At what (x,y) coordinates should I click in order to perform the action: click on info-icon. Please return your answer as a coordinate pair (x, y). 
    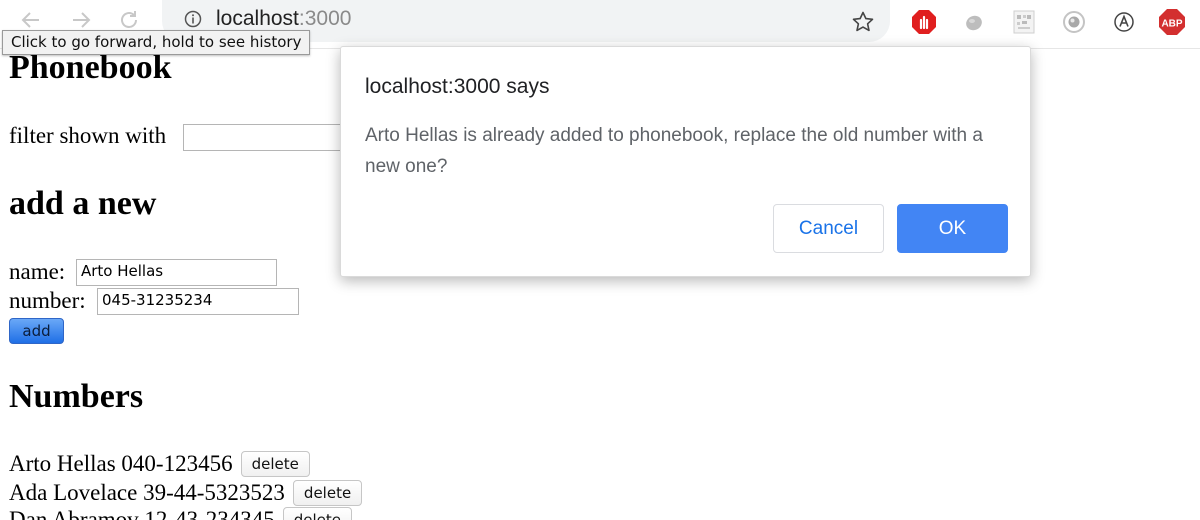
    Looking at the image, I should click on (193, 19).